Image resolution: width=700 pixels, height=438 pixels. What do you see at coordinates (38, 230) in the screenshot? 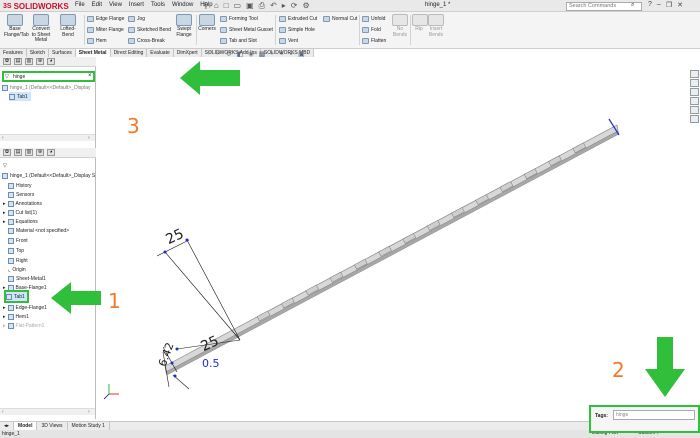
I see `tree-item-material: Material <not specified>` at bounding box center [38, 230].